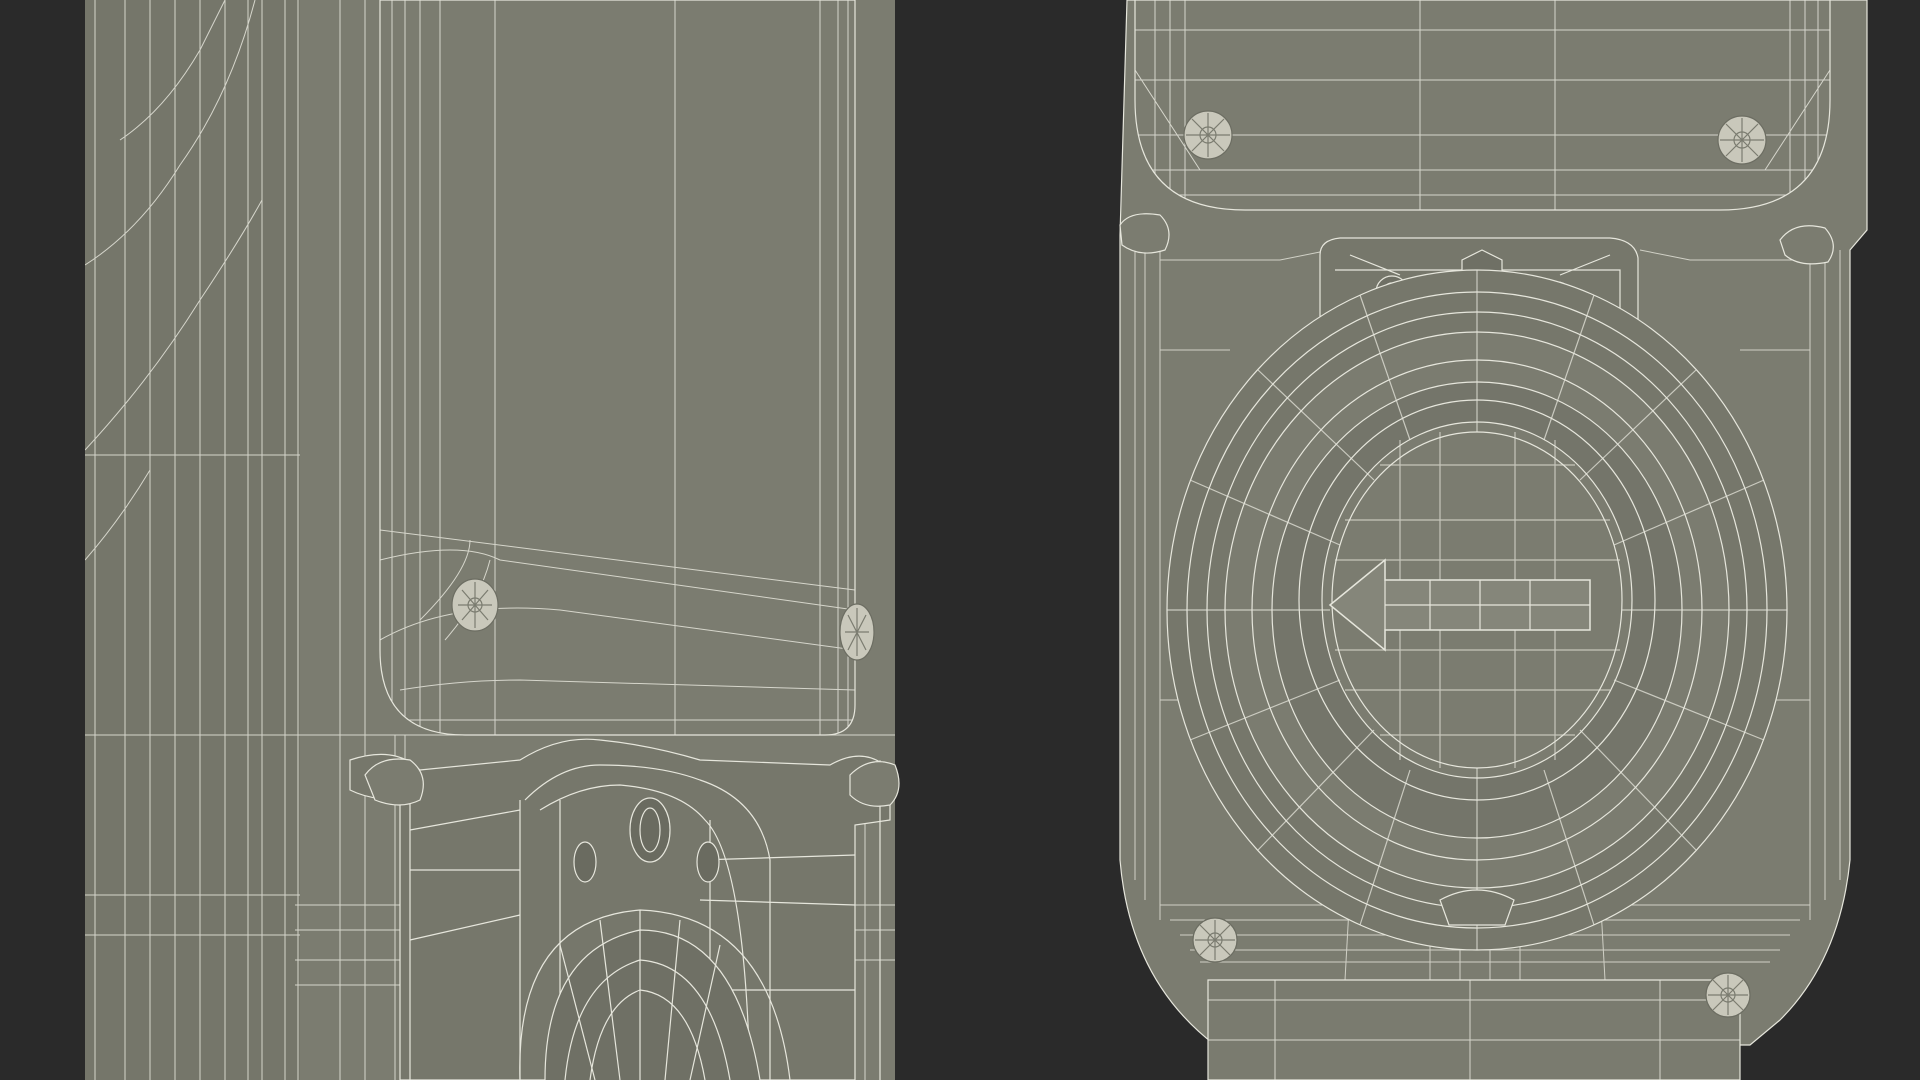 This screenshot has height=1080, width=1920. I want to click on left-socket-housing, so click(624, 909).